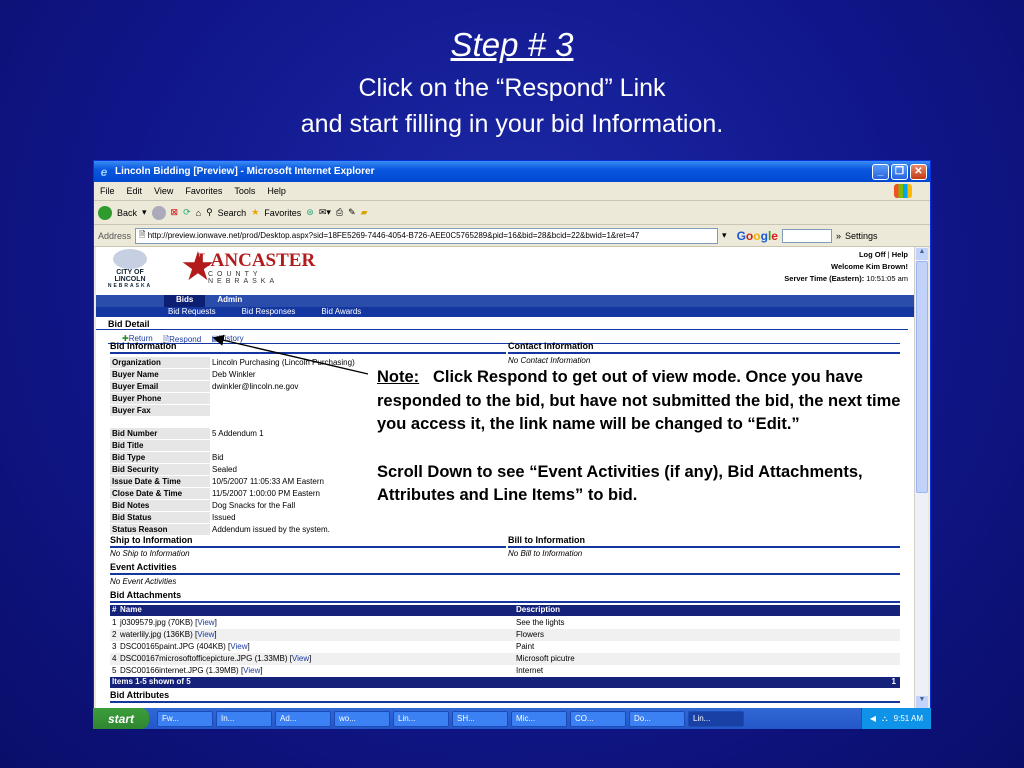 This screenshot has height=768, width=1024. I want to click on scroll-down-icon: ▼, so click(922, 702).